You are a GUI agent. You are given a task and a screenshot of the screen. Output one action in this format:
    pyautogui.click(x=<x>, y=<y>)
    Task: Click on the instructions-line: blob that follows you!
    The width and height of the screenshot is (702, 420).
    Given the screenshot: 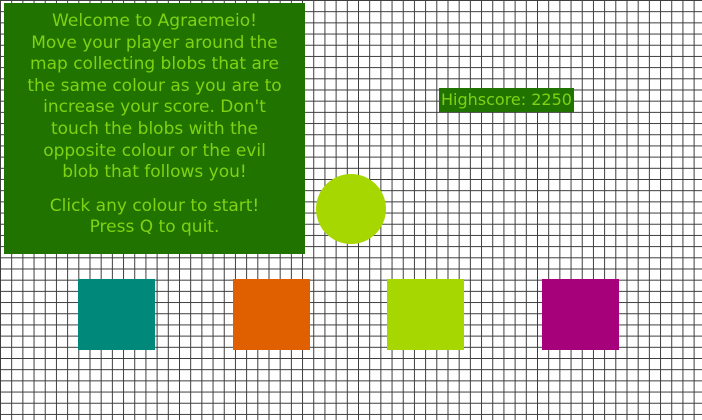 What is the action you would take?
    pyautogui.click(x=154, y=172)
    